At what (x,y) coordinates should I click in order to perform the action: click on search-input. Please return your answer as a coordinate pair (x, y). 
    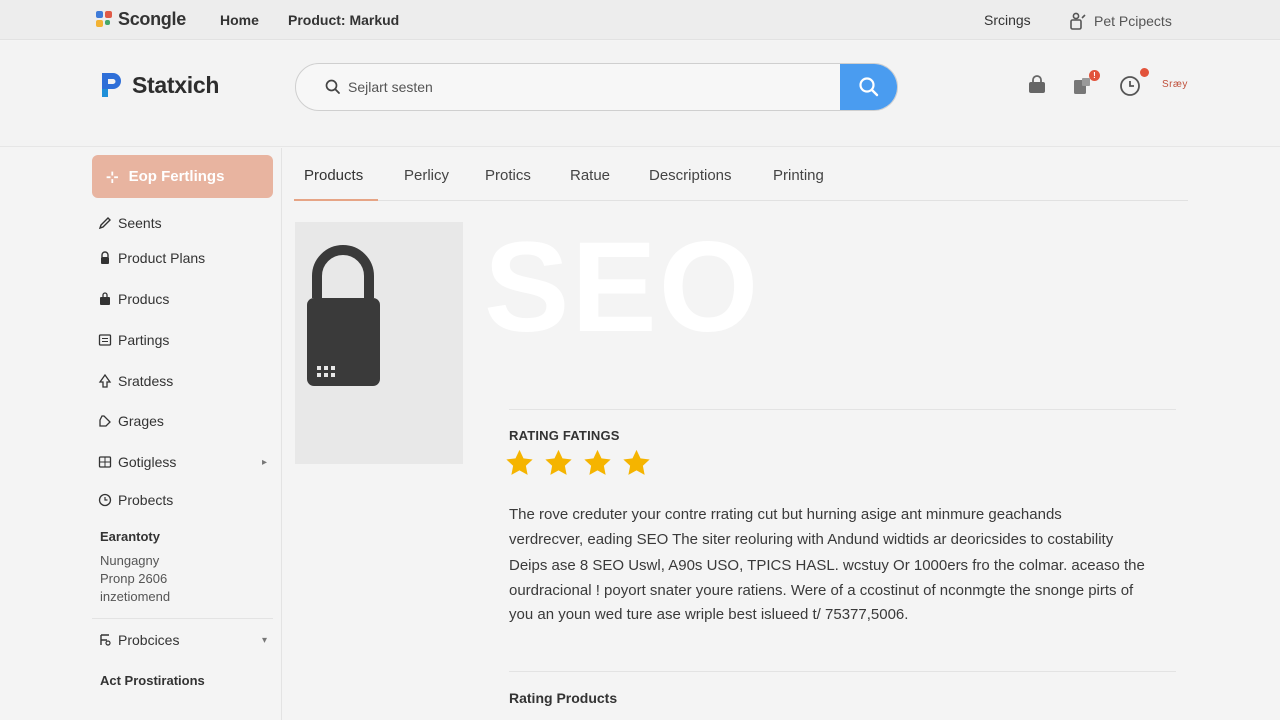
    Looking at the image, I should click on (591, 87).